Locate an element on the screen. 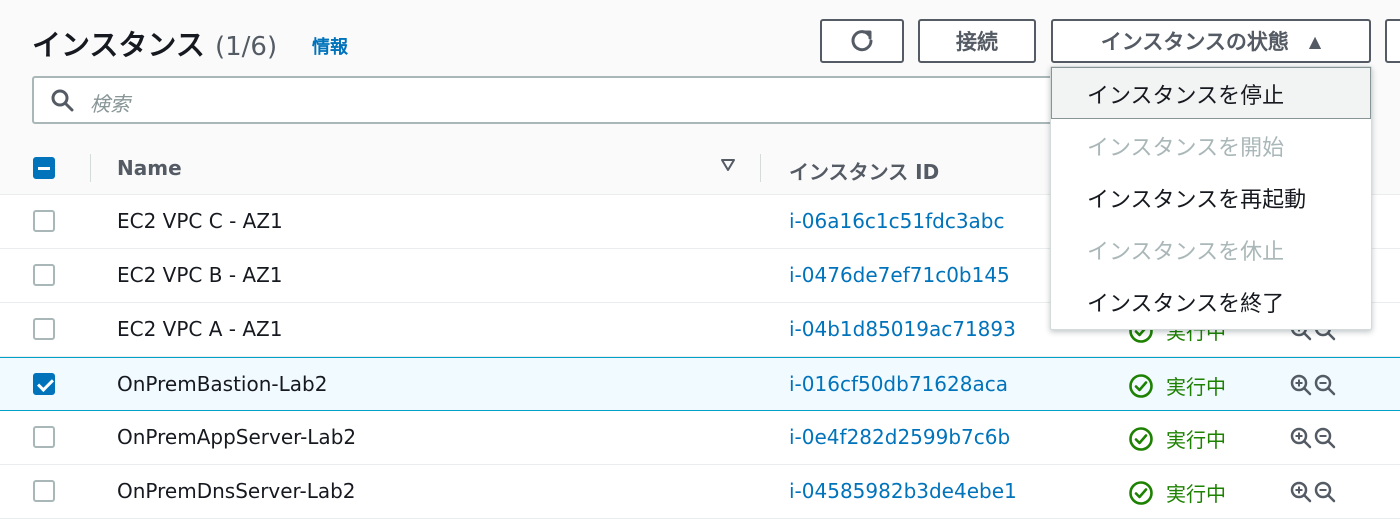 This screenshot has height=519, width=1400. menu-item-reboot-instance: インスタンスを再起動 is located at coordinates (1211, 197).